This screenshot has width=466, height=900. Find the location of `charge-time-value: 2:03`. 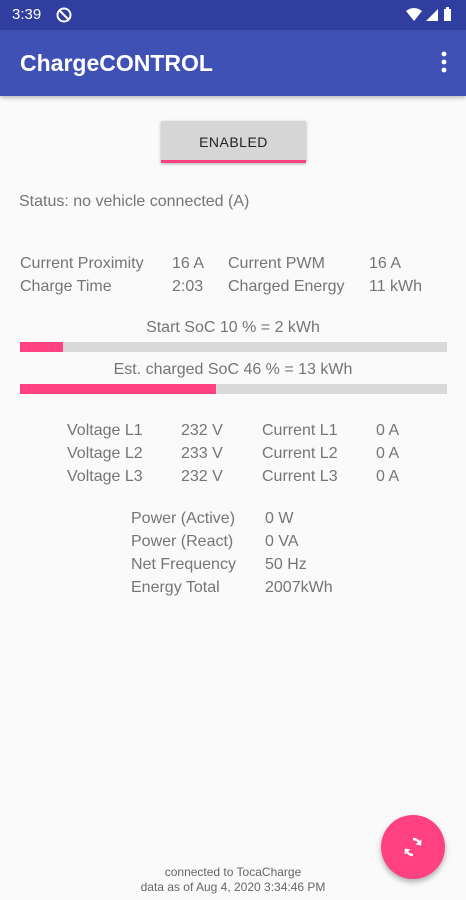

charge-time-value: 2:03 is located at coordinates (188, 286).